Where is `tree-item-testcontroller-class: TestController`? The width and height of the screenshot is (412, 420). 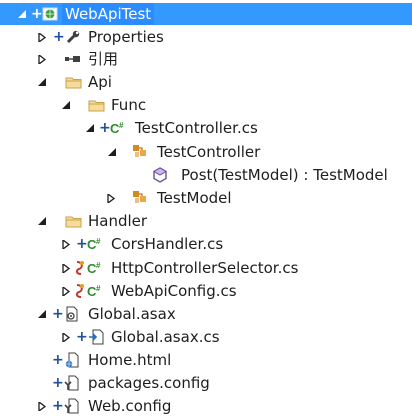
tree-item-testcontroller-class: TestController is located at coordinates (206, 152).